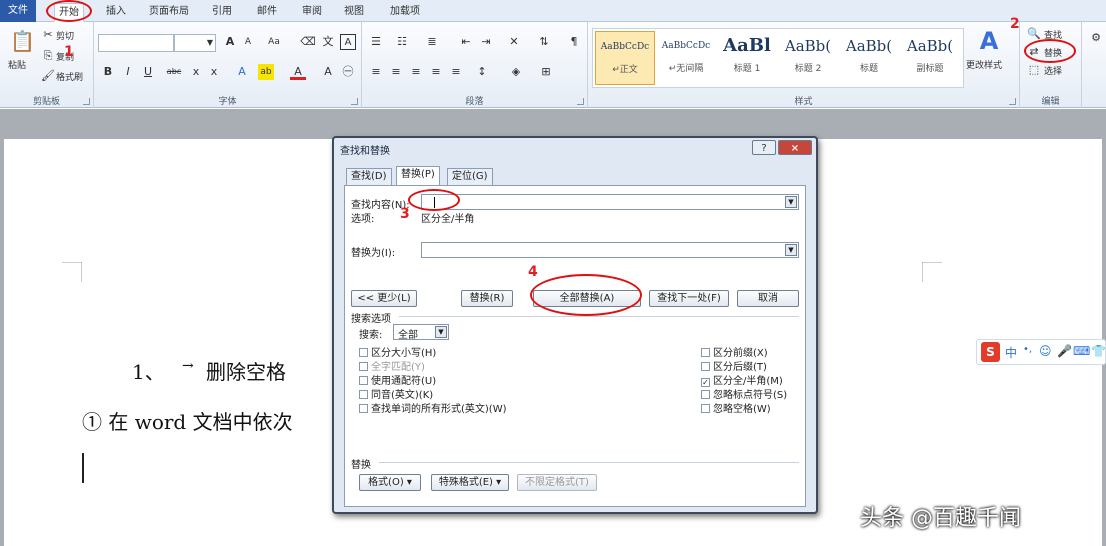 This screenshot has width=1106, height=546. What do you see at coordinates (48, 76) in the screenshot?
I see `format-painter-icon: 🖌` at bounding box center [48, 76].